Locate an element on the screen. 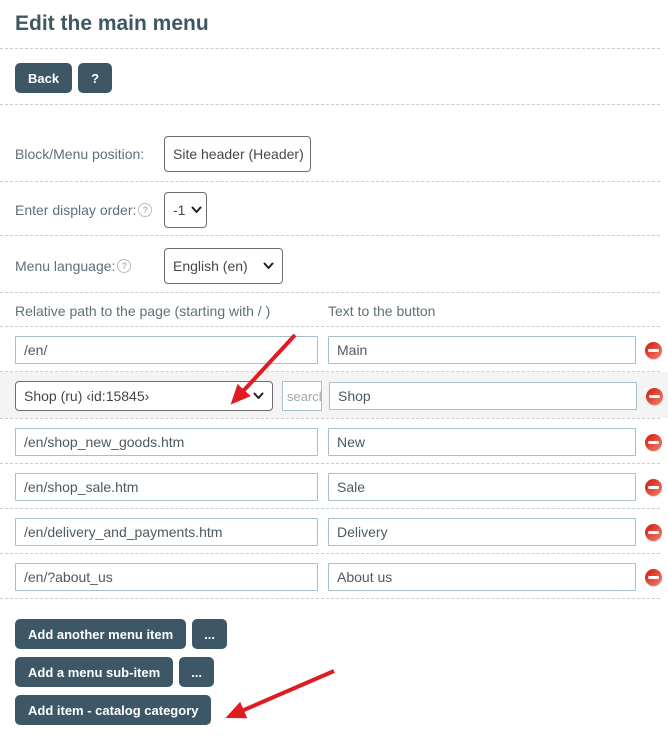 This screenshot has width=668, height=743. catalog-page-value: Shop (ru) ‹id:15845› is located at coordinates (87, 396).